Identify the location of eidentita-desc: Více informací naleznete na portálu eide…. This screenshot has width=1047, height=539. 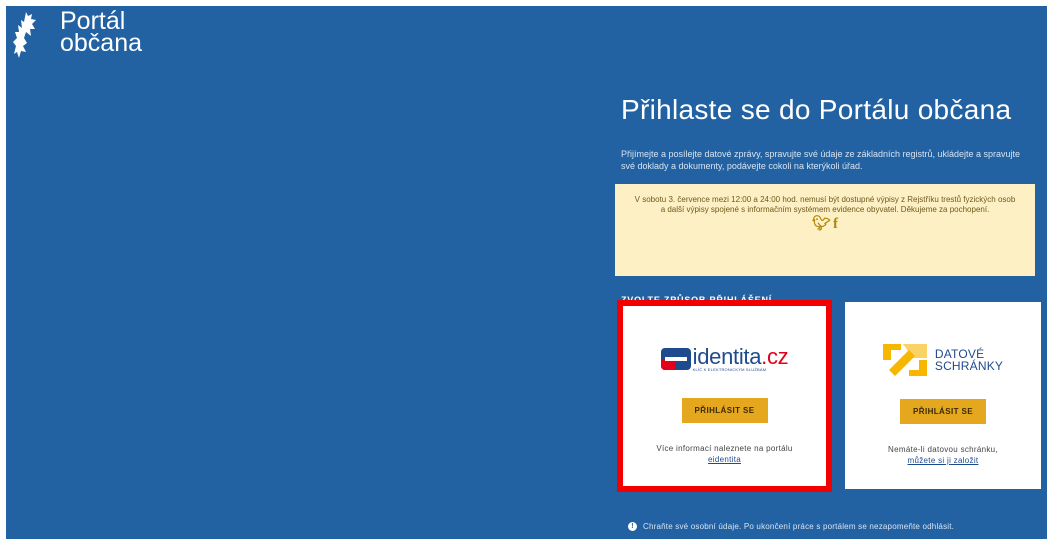
(724, 454).